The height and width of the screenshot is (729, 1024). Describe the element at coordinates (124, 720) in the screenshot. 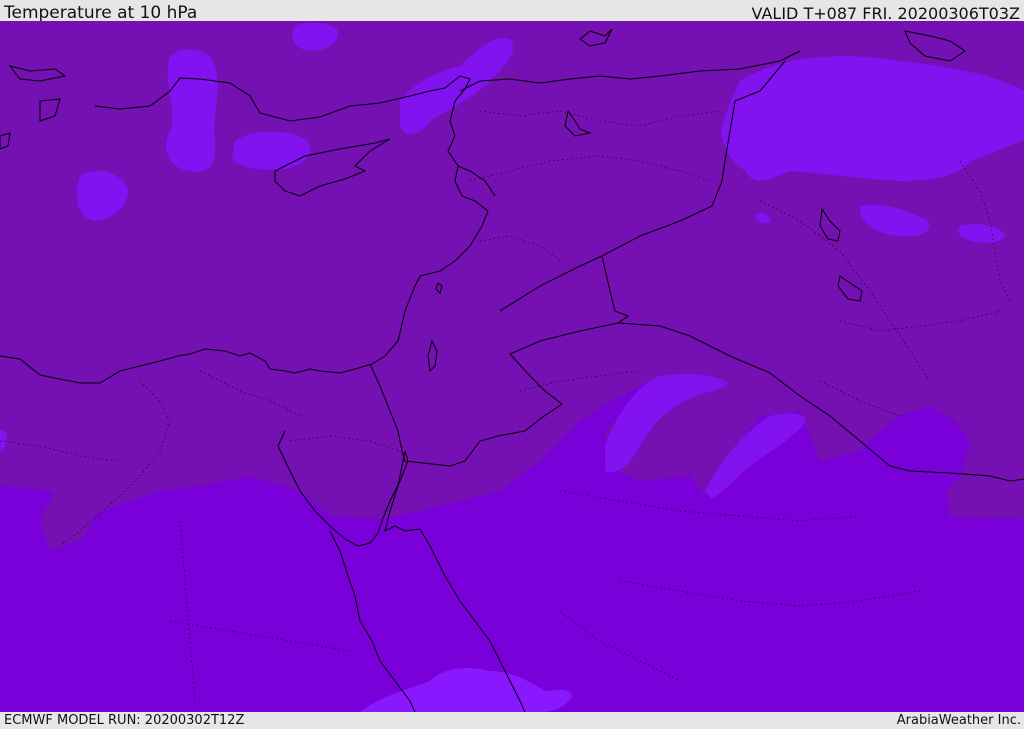

I see `model-run-label: ECMWF MODEL RUN: 20200302T12Z` at that location.